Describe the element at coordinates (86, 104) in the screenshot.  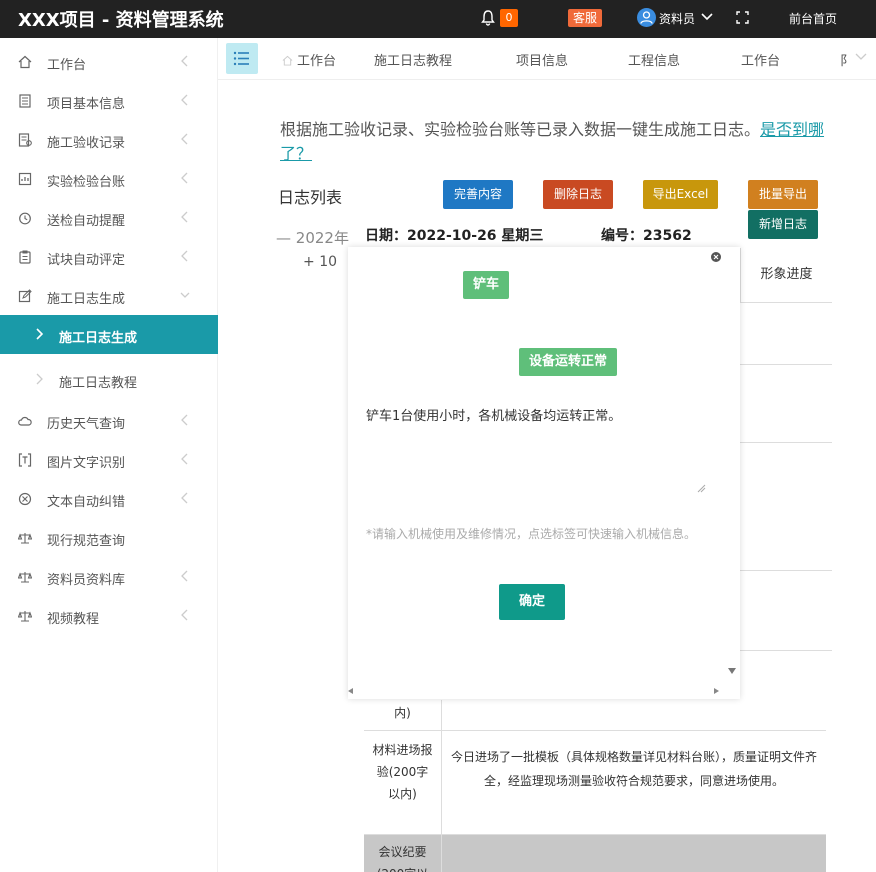
I see `sidebar-item-label: 项目基本信息` at that location.